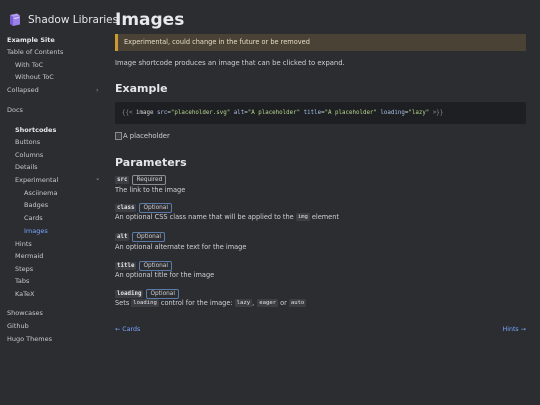  Describe the element at coordinates (15, 19) in the screenshot. I see `book-icon` at that location.